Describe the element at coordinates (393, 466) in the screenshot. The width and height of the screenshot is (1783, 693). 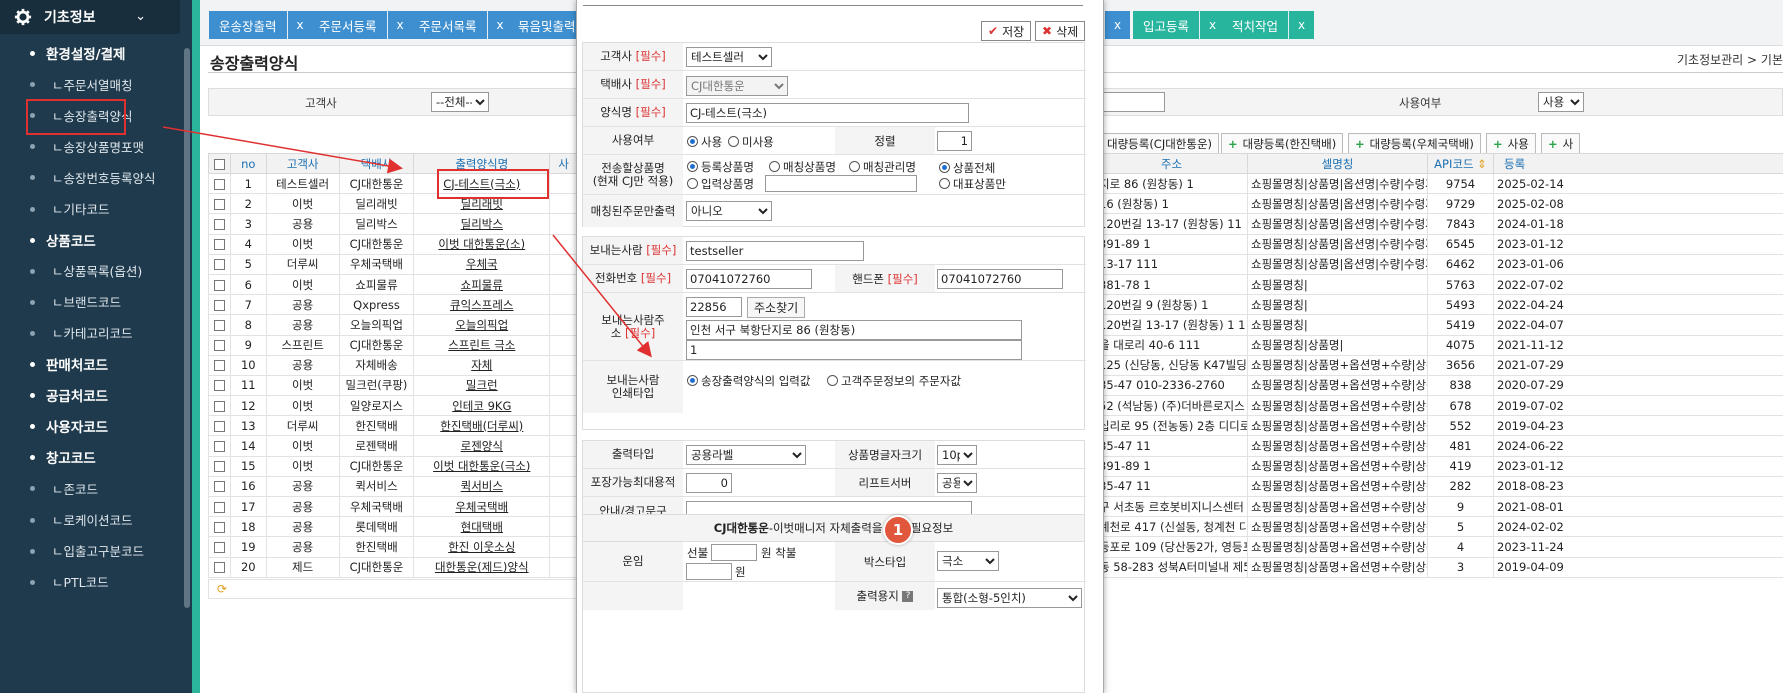
I see `table-row: 15 이벗 CJ대한통운 이벗 대한통운(극소)` at that location.